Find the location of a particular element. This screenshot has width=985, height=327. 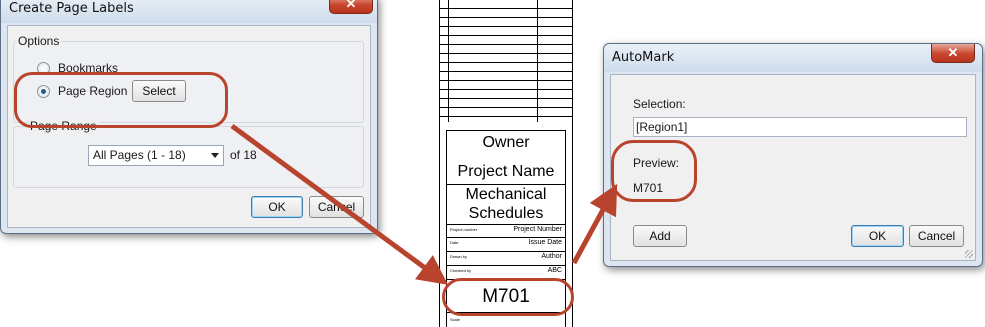

page-range-value: All Pages (1 - 18) is located at coordinates (139, 155).